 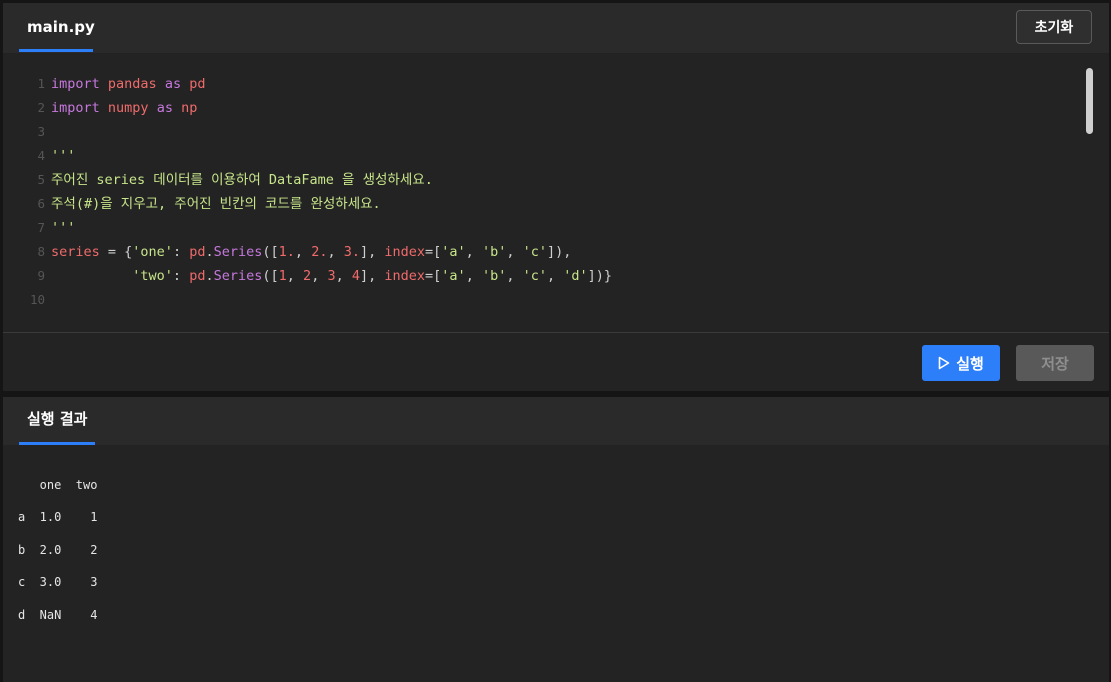 I want to click on code-line: 6 주석(#)을 지우고, 주어진 빈칸의 코드를 완성하세요., so click(x=538, y=204).